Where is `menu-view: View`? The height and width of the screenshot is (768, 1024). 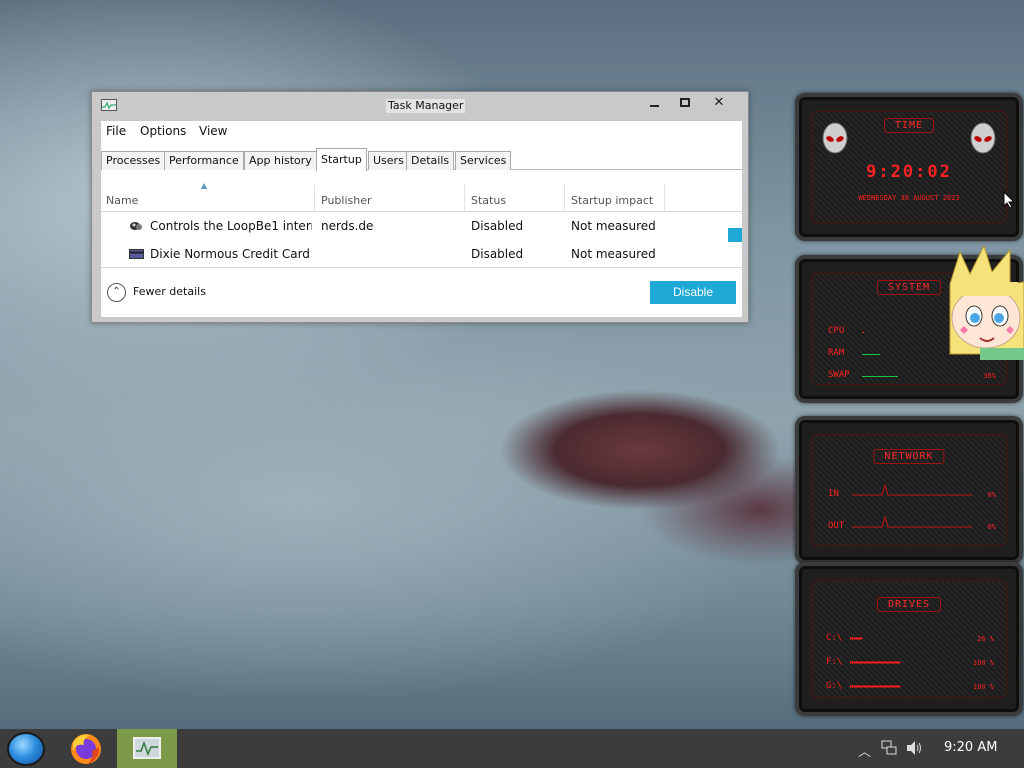
menu-view: View is located at coordinates (213, 131).